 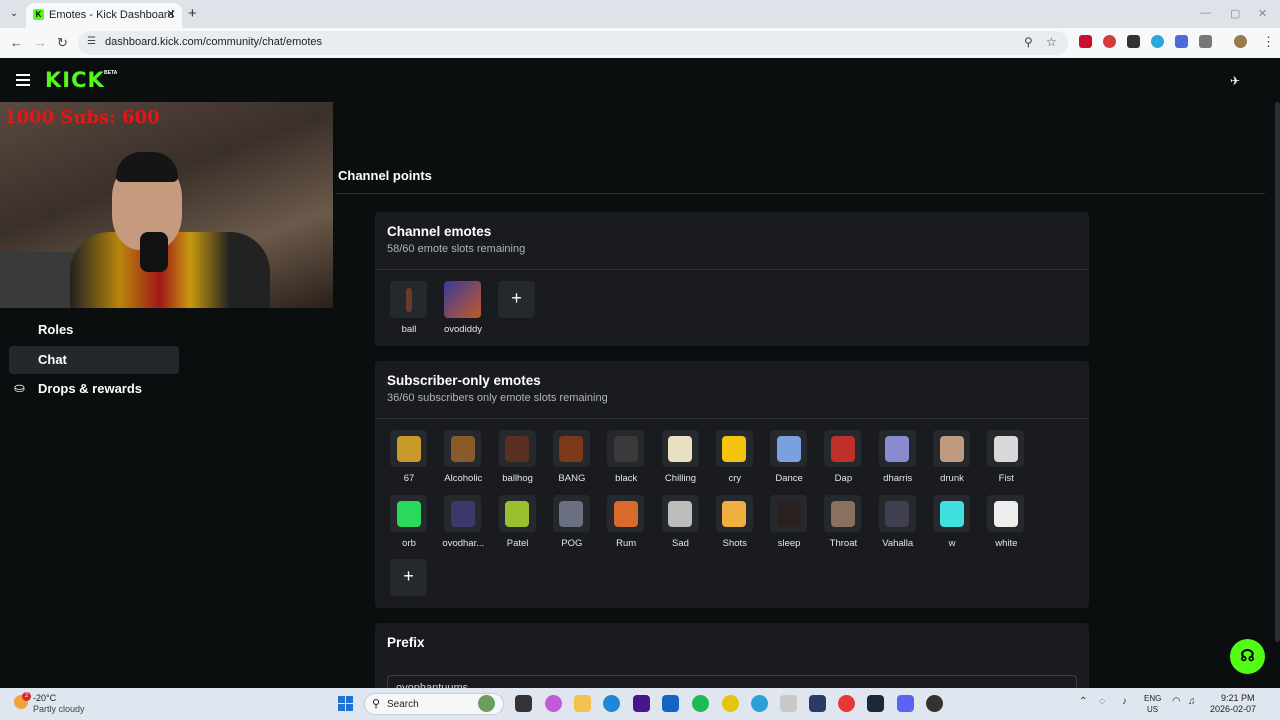 I want to click on microphone-icon: ♪, so click(x=1124, y=701).